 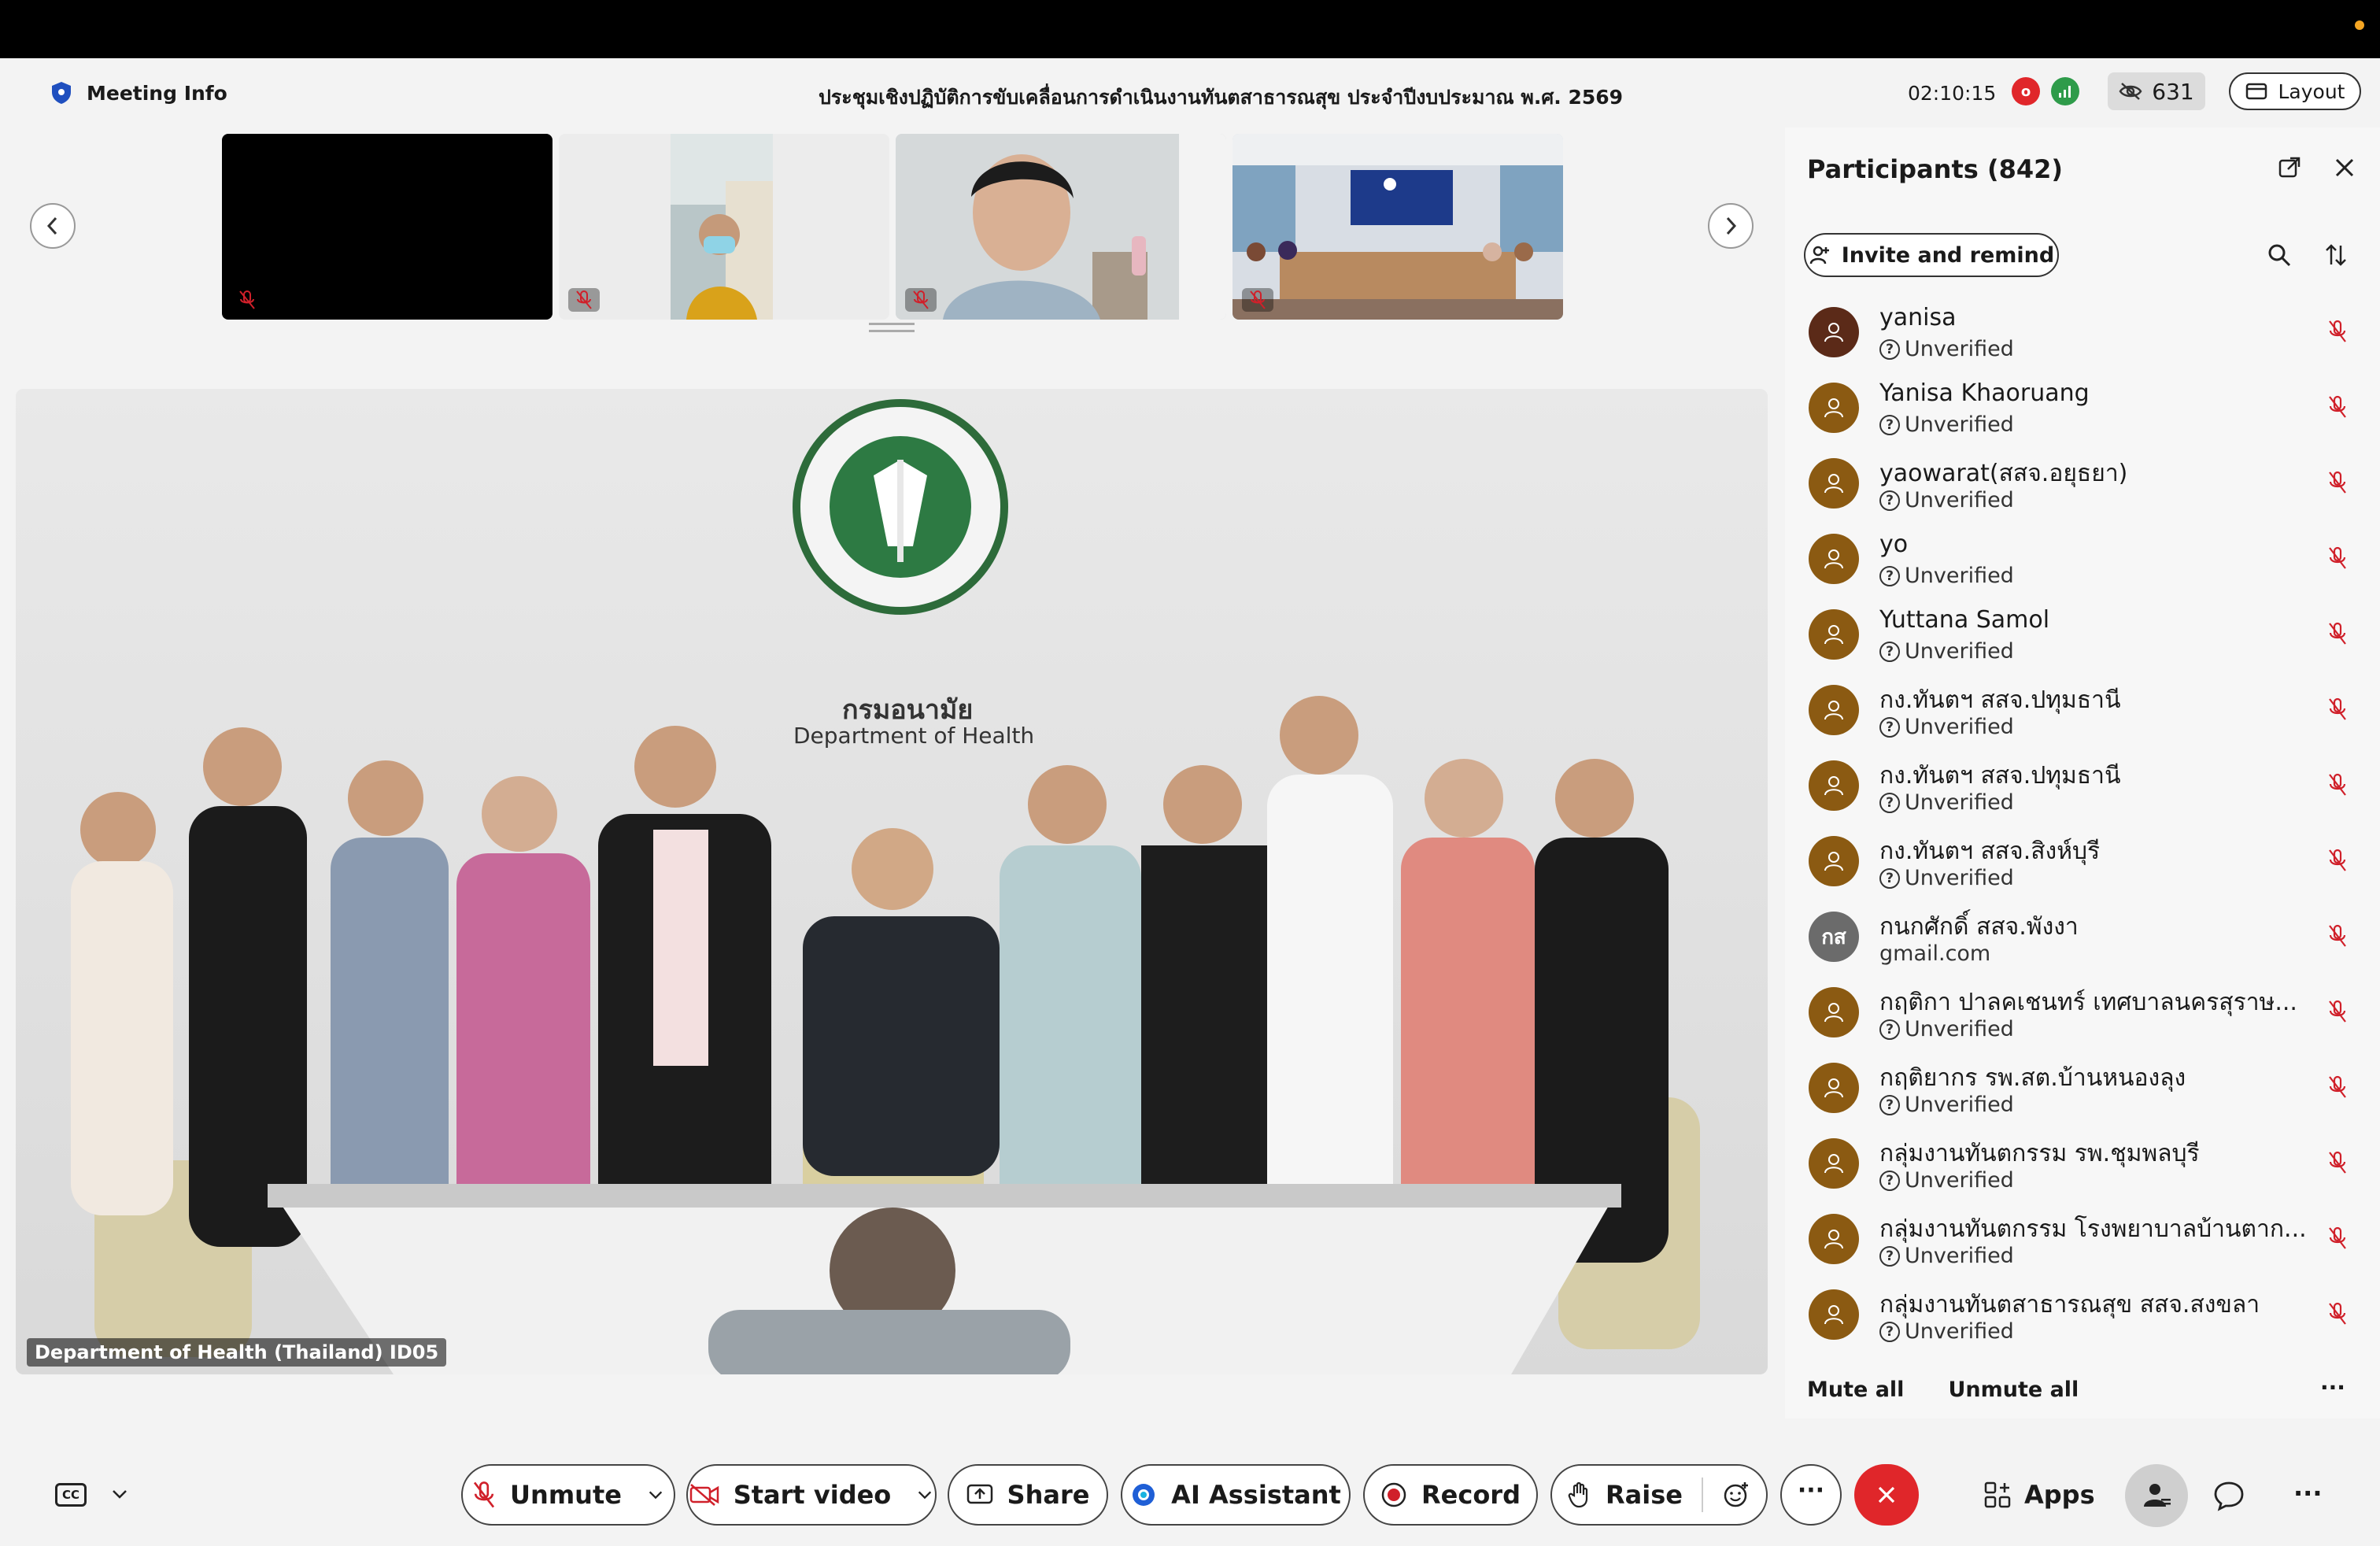 I want to click on unmute-all-button: Unmute all, so click(x=2013, y=1390).